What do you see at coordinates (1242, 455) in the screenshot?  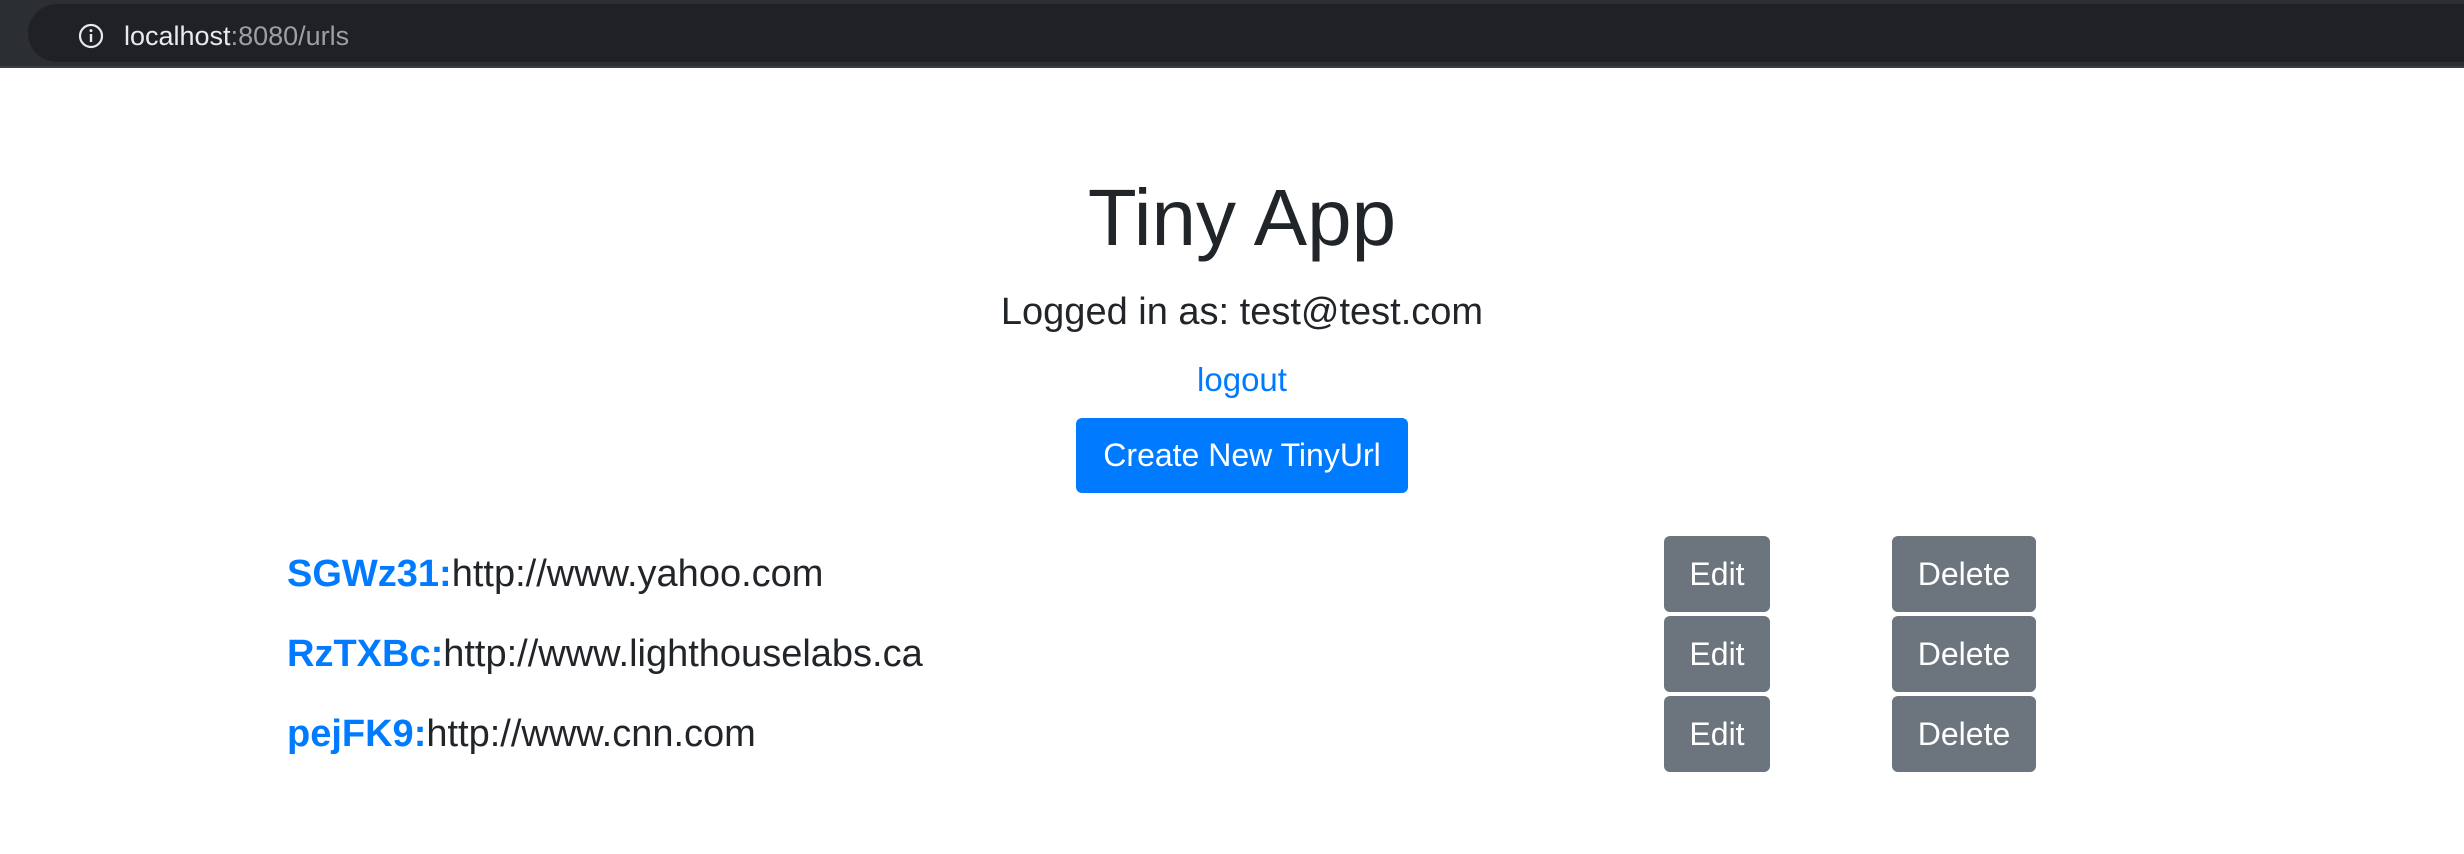 I see `create-tinyurl-button: Create New TinyUrl` at bounding box center [1242, 455].